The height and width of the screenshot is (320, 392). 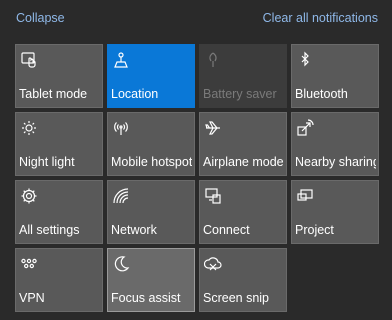 What do you see at coordinates (59, 144) in the screenshot?
I see `night-light-tile: Night light` at bounding box center [59, 144].